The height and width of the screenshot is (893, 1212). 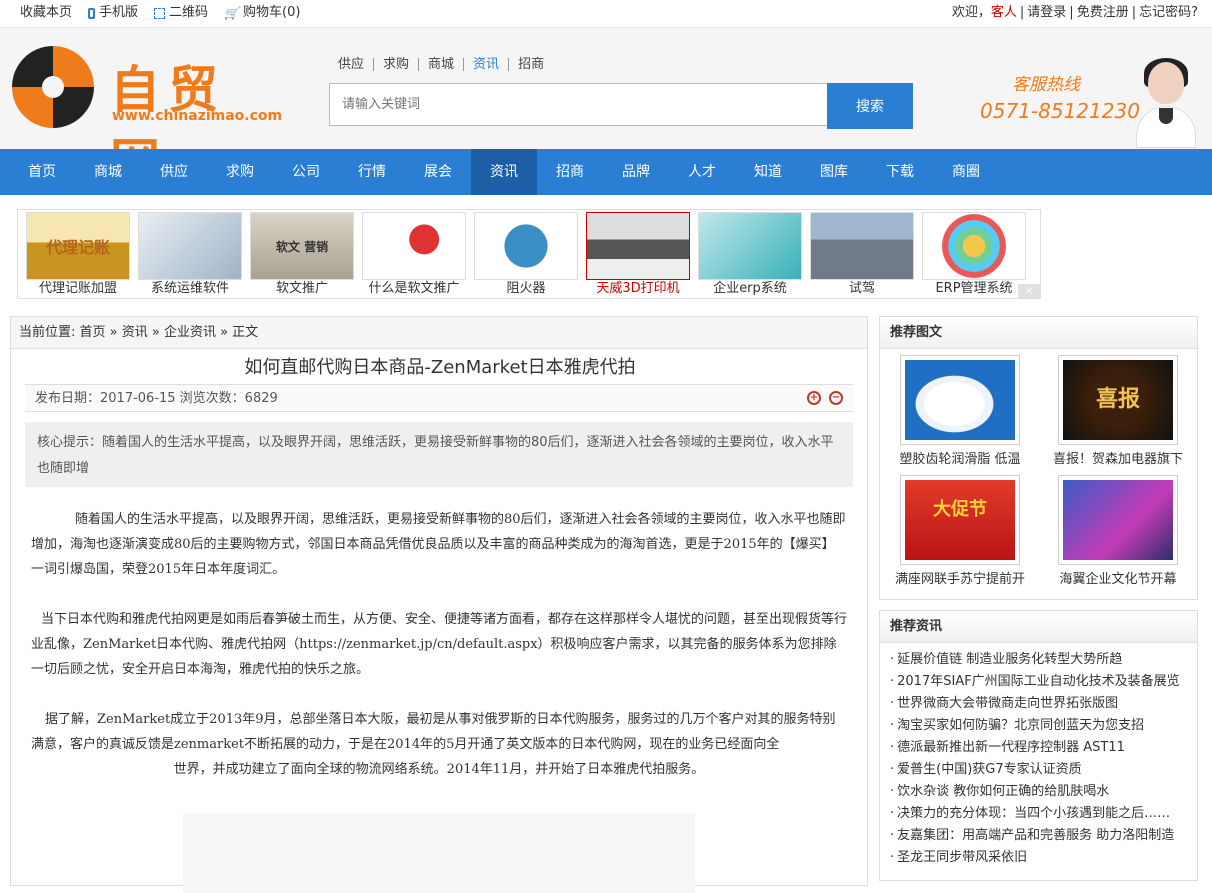 I want to click on nav-supply: 供应, so click(x=174, y=172).